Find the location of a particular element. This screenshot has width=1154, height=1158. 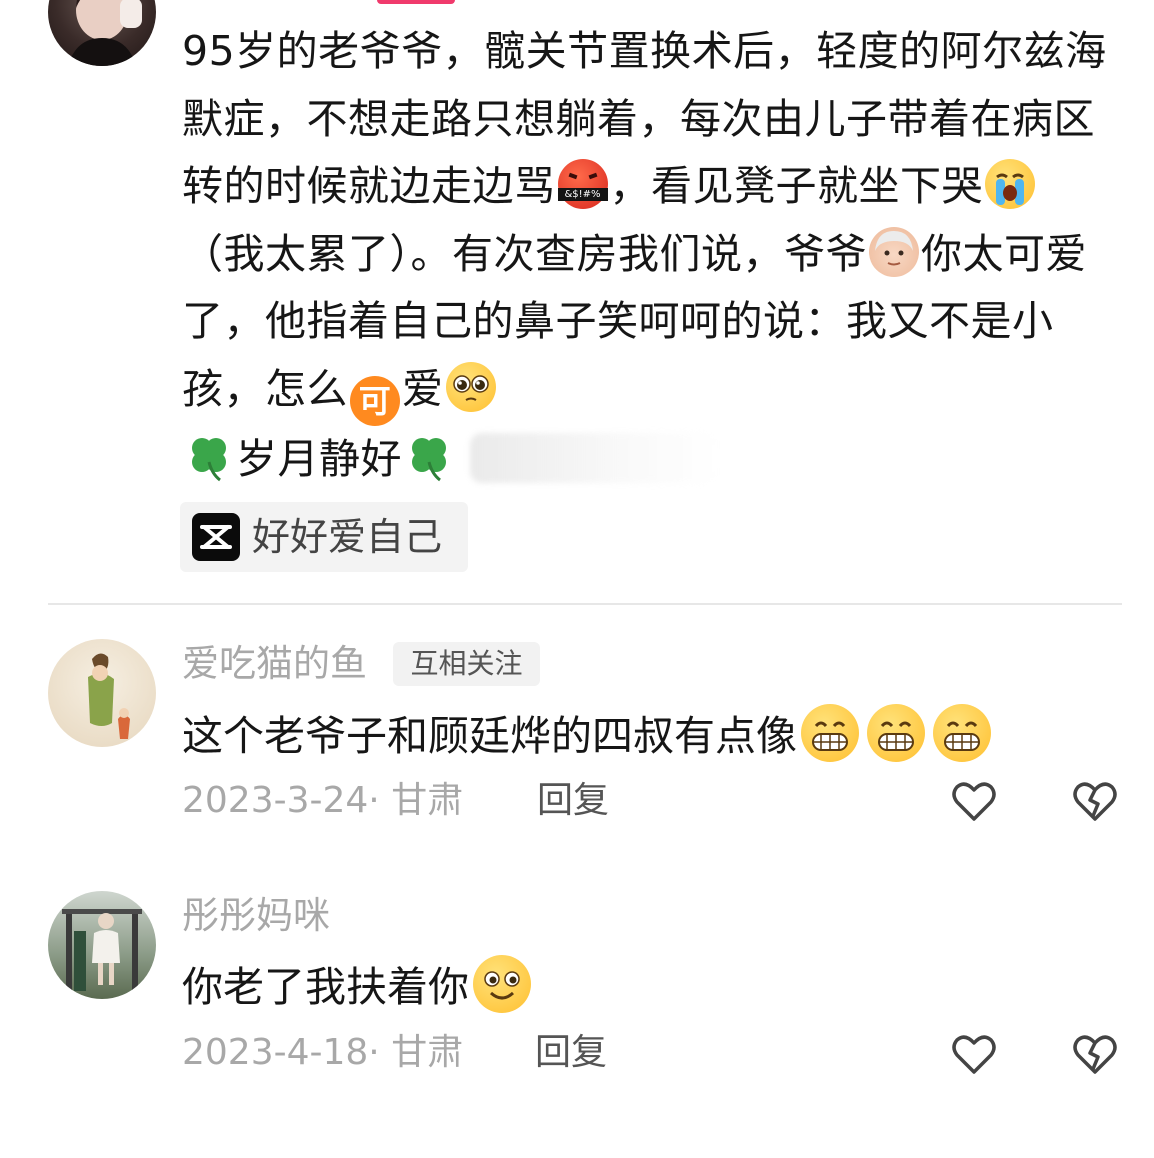

smiling-face-emoji is located at coordinates (502, 984).